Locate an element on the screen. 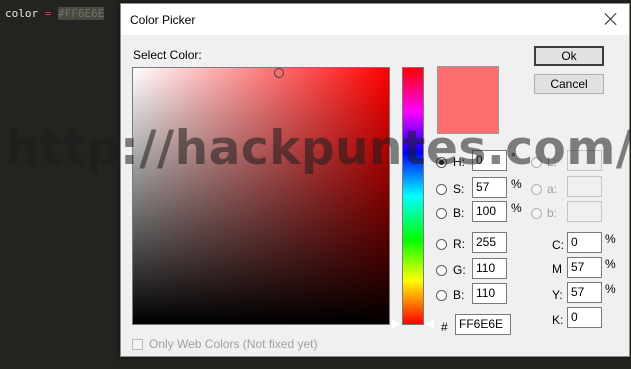  hue-slider-arrow-right is located at coordinates (430, 324).